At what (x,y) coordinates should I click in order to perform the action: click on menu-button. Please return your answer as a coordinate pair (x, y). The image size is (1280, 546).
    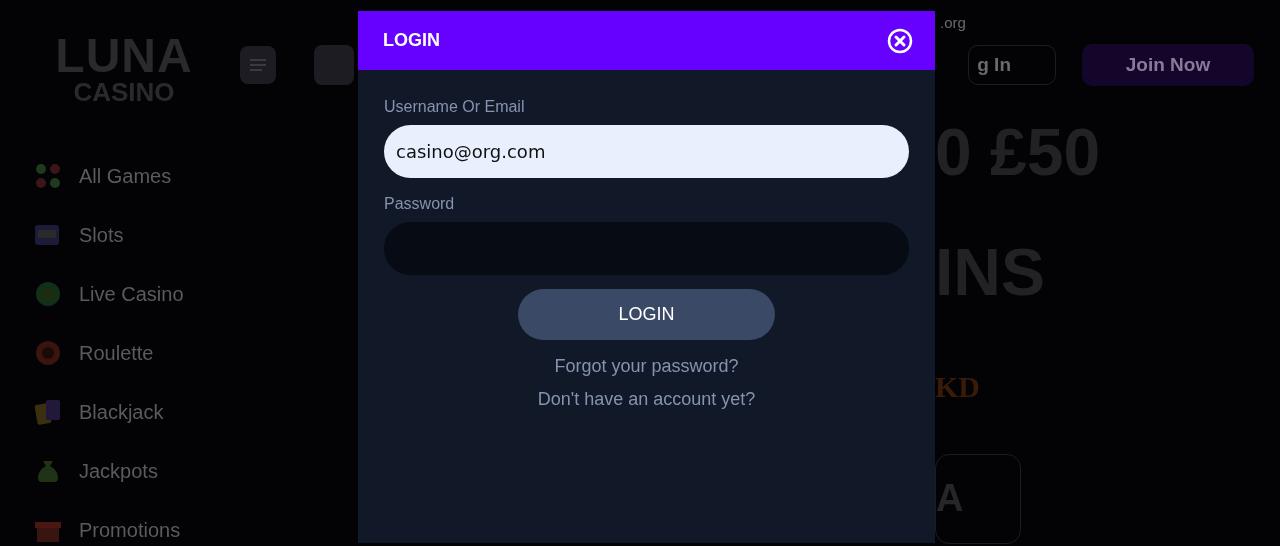
    Looking at the image, I should click on (258, 65).